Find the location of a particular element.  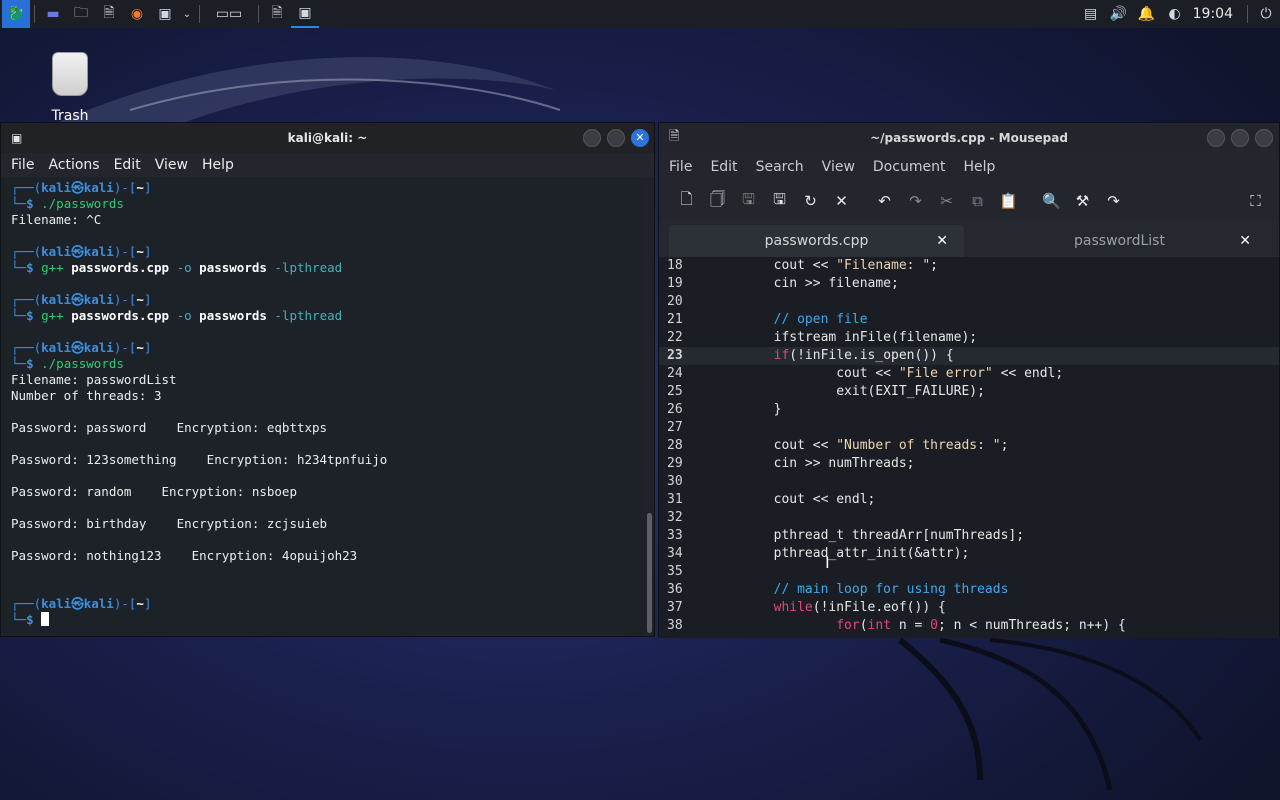

prompt-frame: ] is located at coordinates (147, 187).